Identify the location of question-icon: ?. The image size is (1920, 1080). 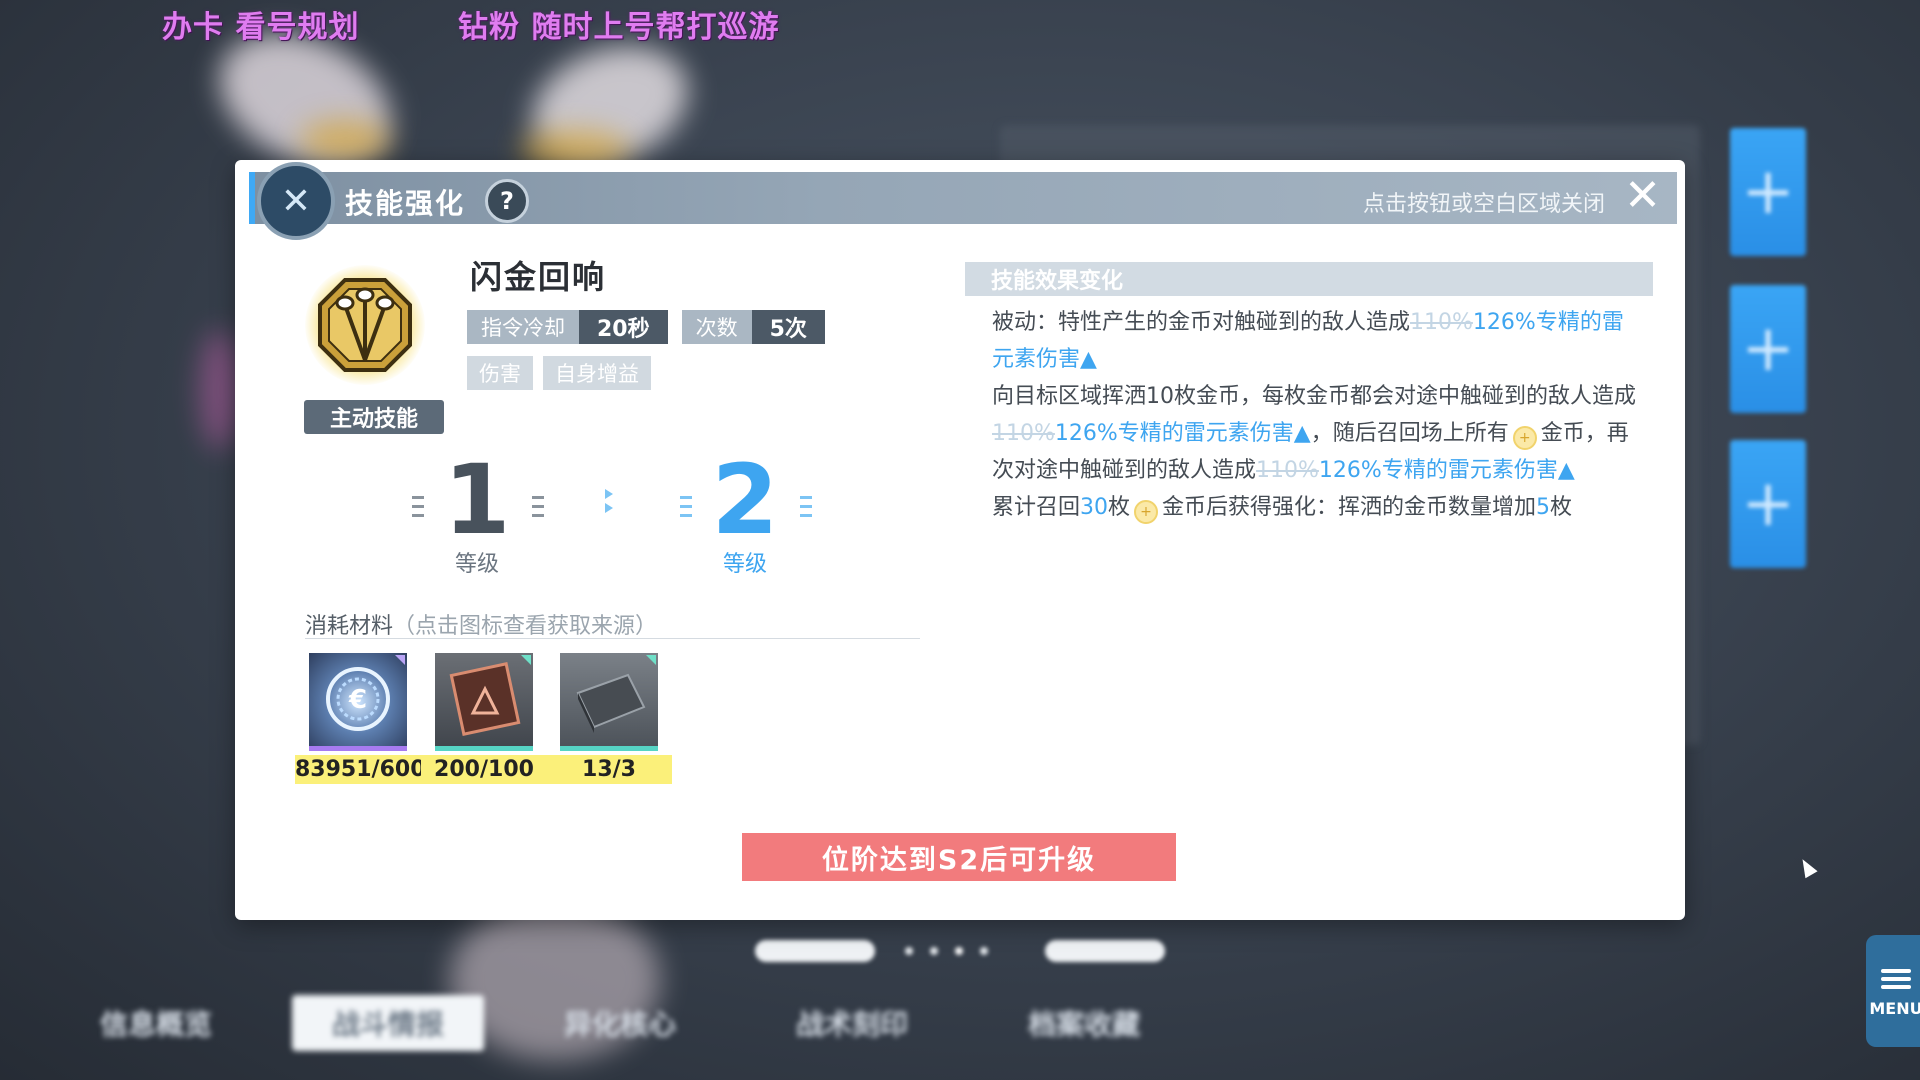
(507, 201).